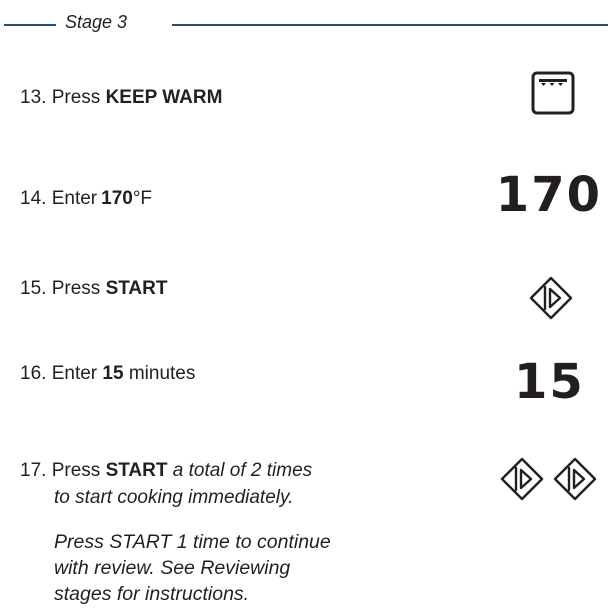  What do you see at coordinates (162, 373) in the screenshot?
I see `step-unit: minutes` at bounding box center [162, 373].